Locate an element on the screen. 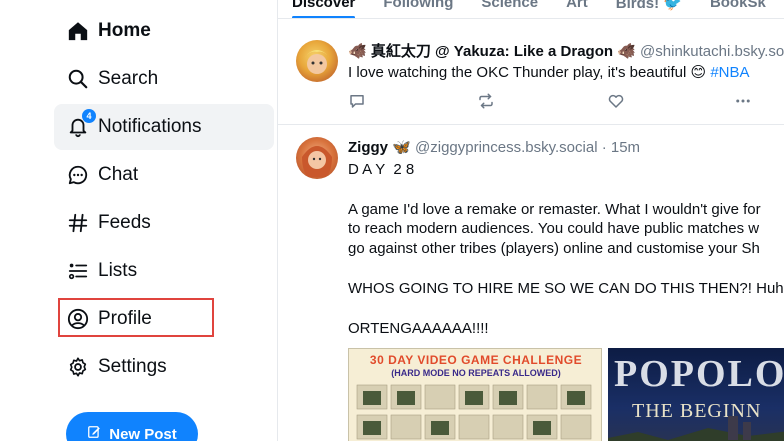  sidebar-item-settings: Settings is located at coordinates (164, 367).